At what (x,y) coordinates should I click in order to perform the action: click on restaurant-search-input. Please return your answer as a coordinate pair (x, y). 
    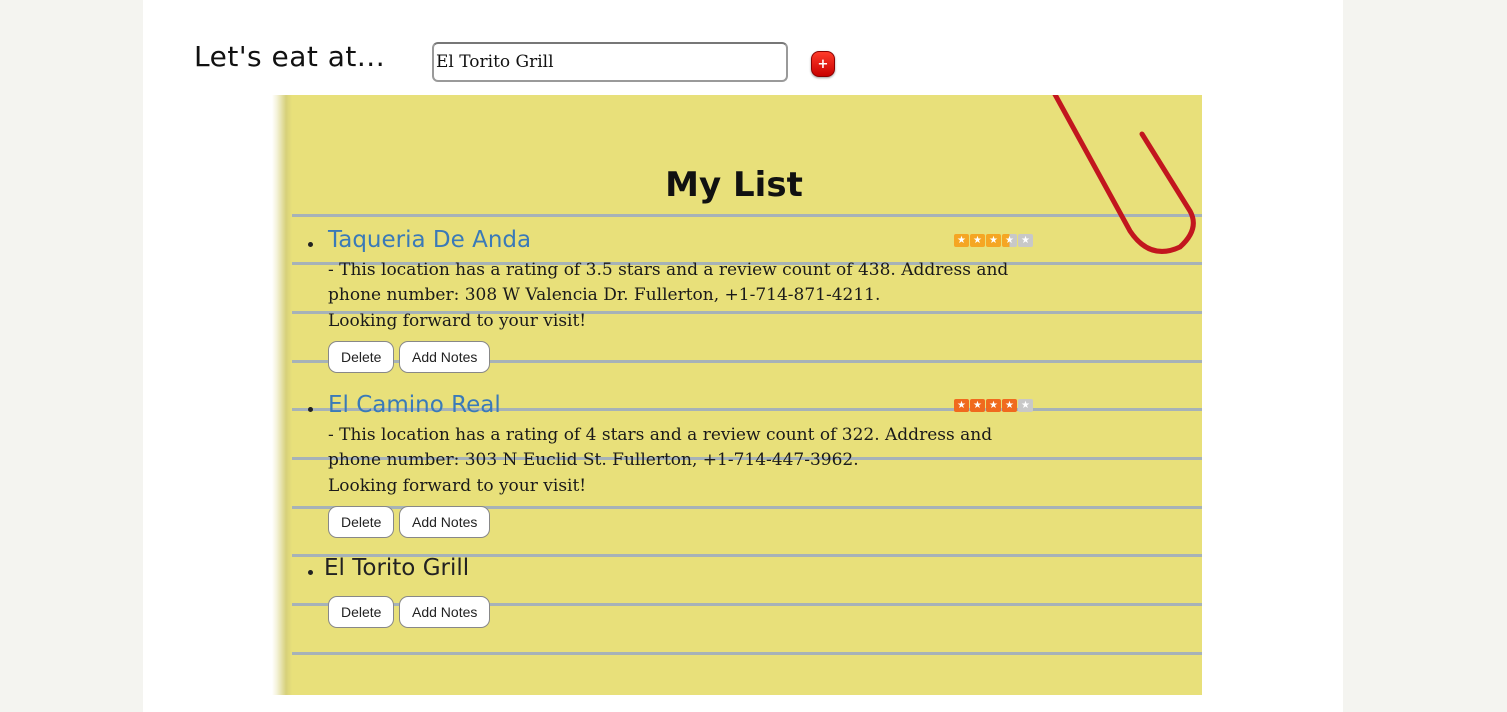
    Looking at the image, I should click on (610, 62).